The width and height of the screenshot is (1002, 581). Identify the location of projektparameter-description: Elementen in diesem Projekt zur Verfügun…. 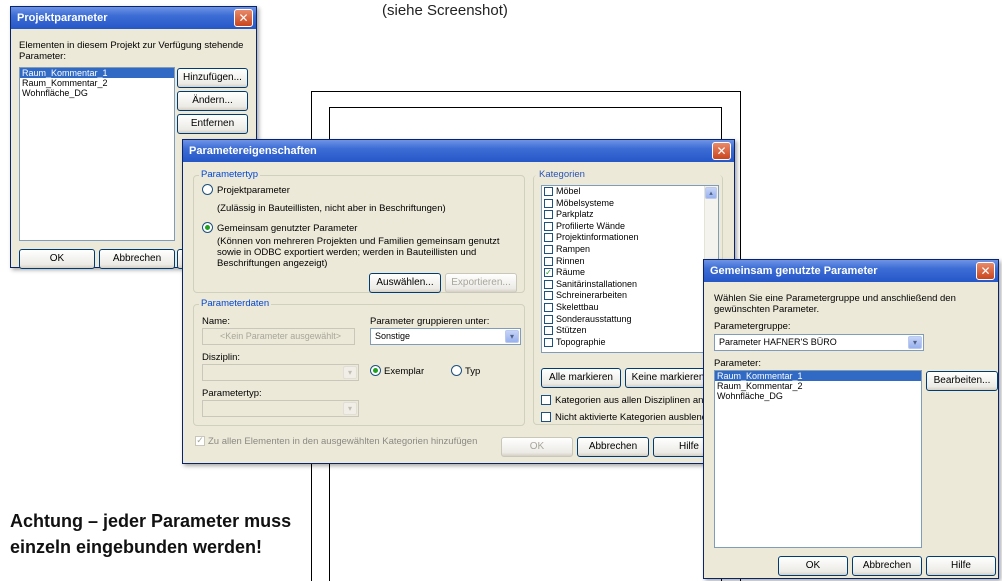
(131, 51).